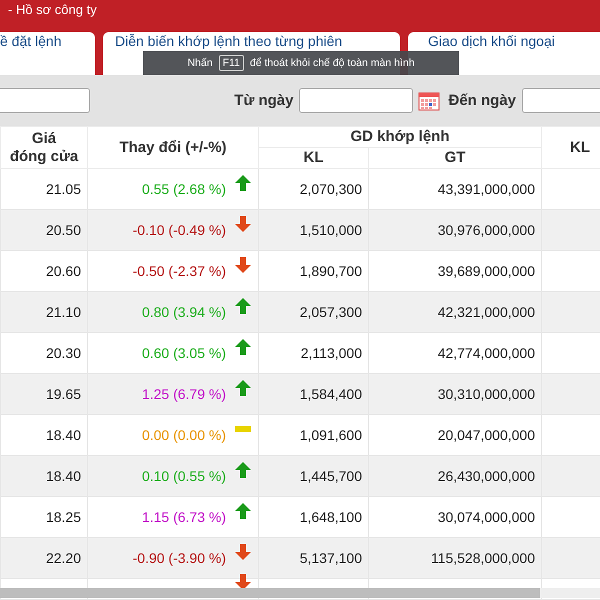 The width and height of the screenshot is (600, 600). What do you see at coordinates (173, 147) in the screenshot?
I see `column-header: Thay đổi (+/-%)` at bounding box center [173, 147].